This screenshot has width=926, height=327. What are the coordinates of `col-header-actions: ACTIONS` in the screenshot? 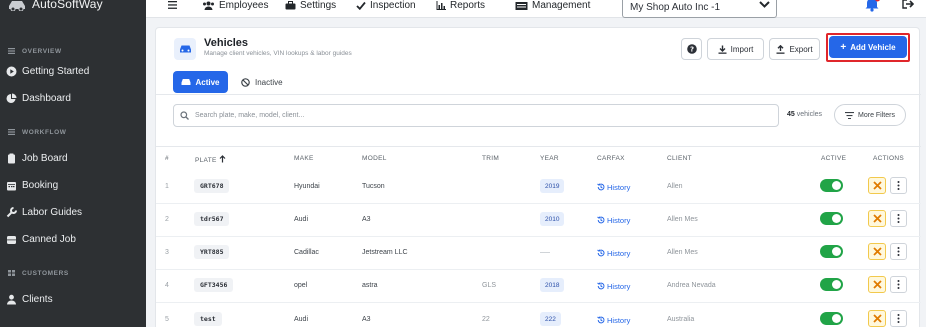 It's located at (888, 158).